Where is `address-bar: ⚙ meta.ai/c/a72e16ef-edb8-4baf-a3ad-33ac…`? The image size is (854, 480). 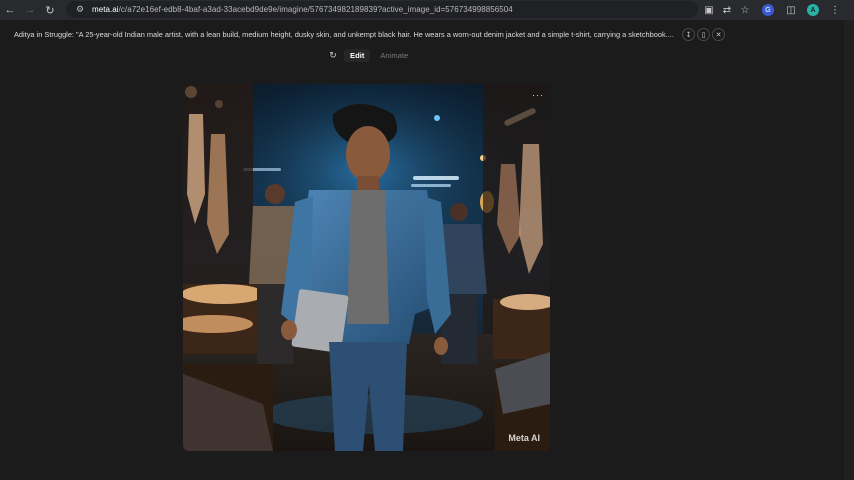
address-bar: ⚙ meta.ai/c/a72e16ef-edb8-4baf-a3ad-33ac… is located at coordinates (382, 9).